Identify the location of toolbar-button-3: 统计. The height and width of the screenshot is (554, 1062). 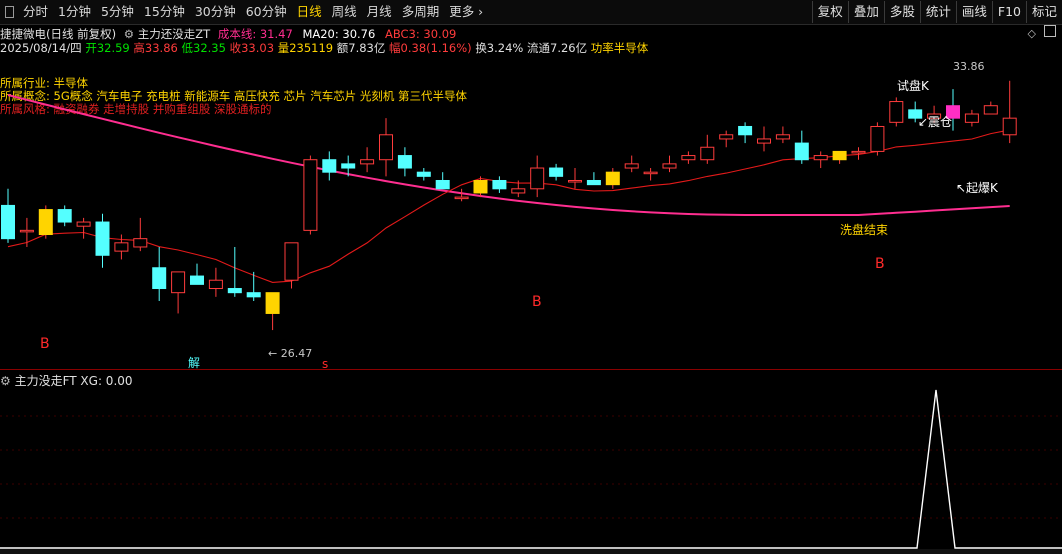
(937, 12).